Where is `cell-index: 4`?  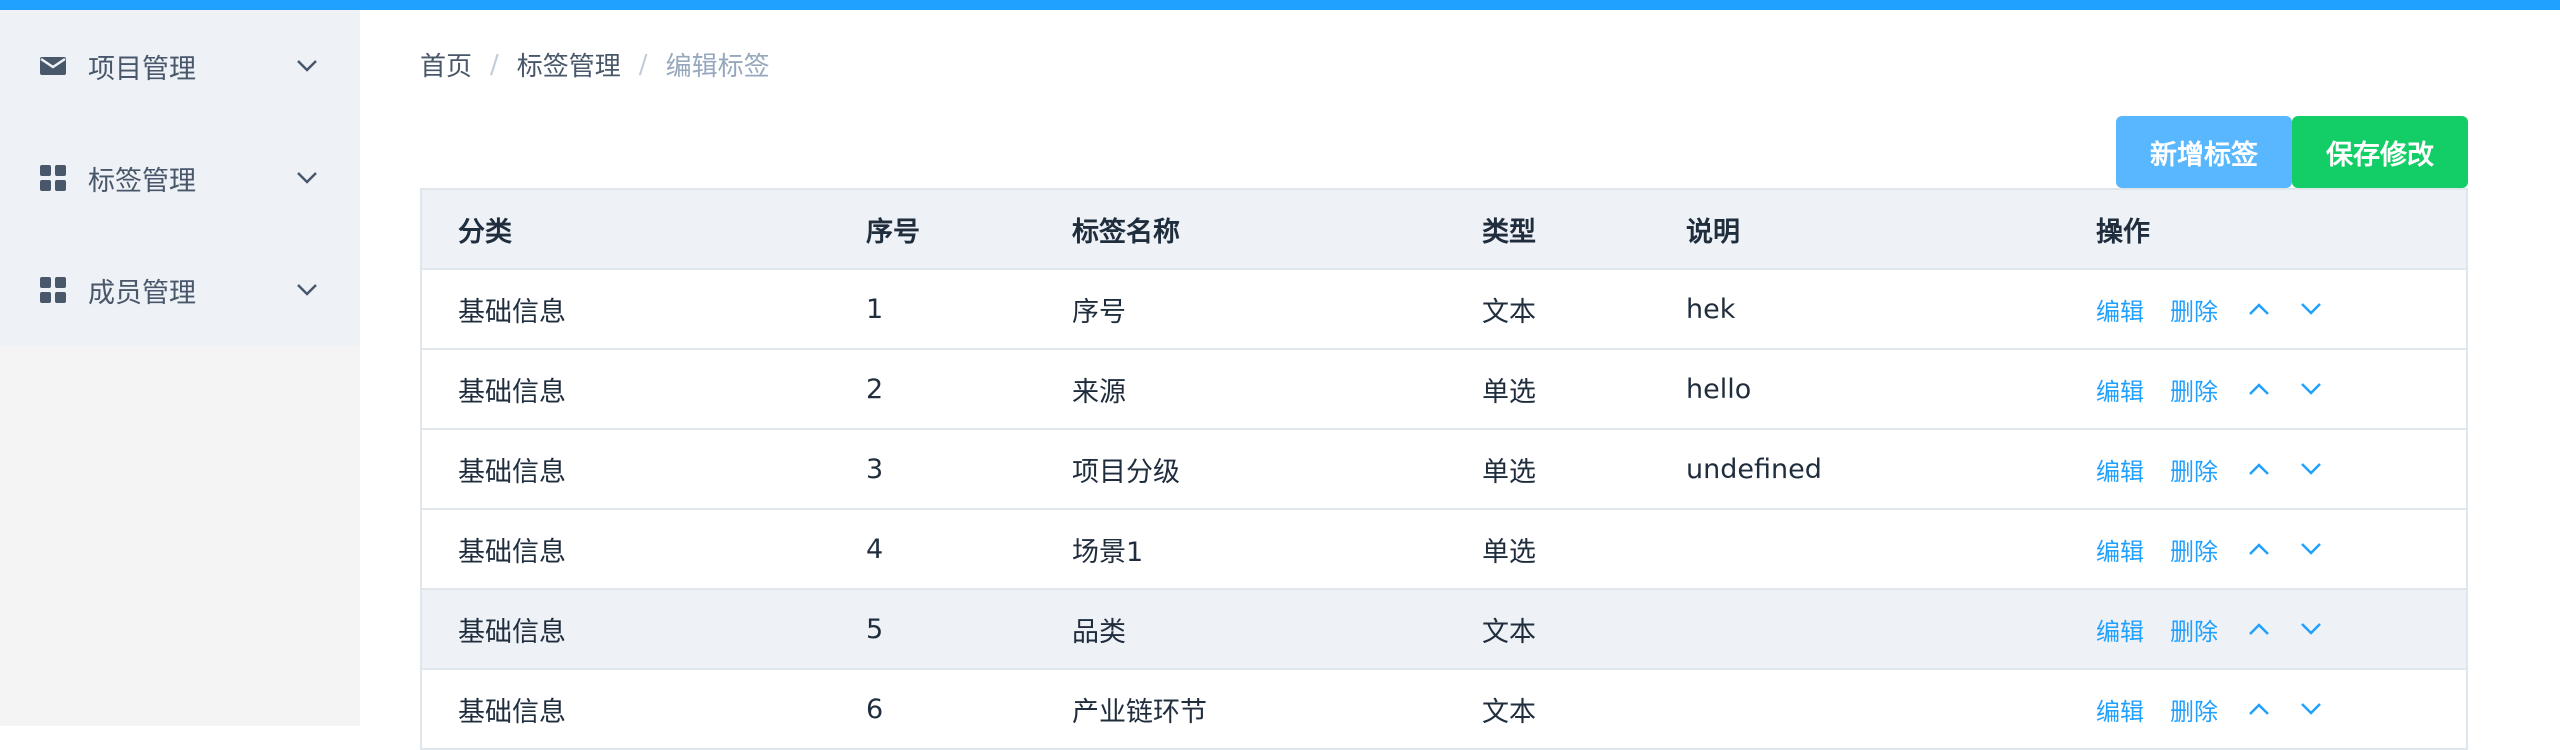
cell-index: 4 is located at coordinates (875, 549).